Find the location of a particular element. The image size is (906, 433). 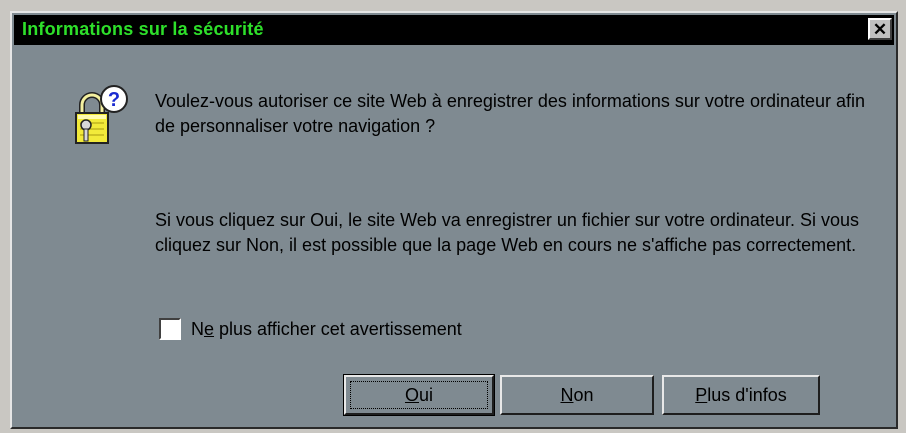

dont-show-again-option: Ne plus afficher cet avertissement is located at coordinates (310, 329).